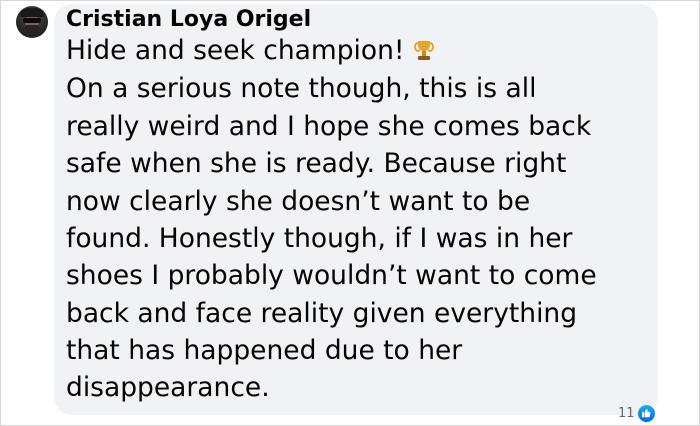  Describe the element at coordinates (235, 50) in the screenshot. I see `comment-text: Hide and seek champion!` at that location.